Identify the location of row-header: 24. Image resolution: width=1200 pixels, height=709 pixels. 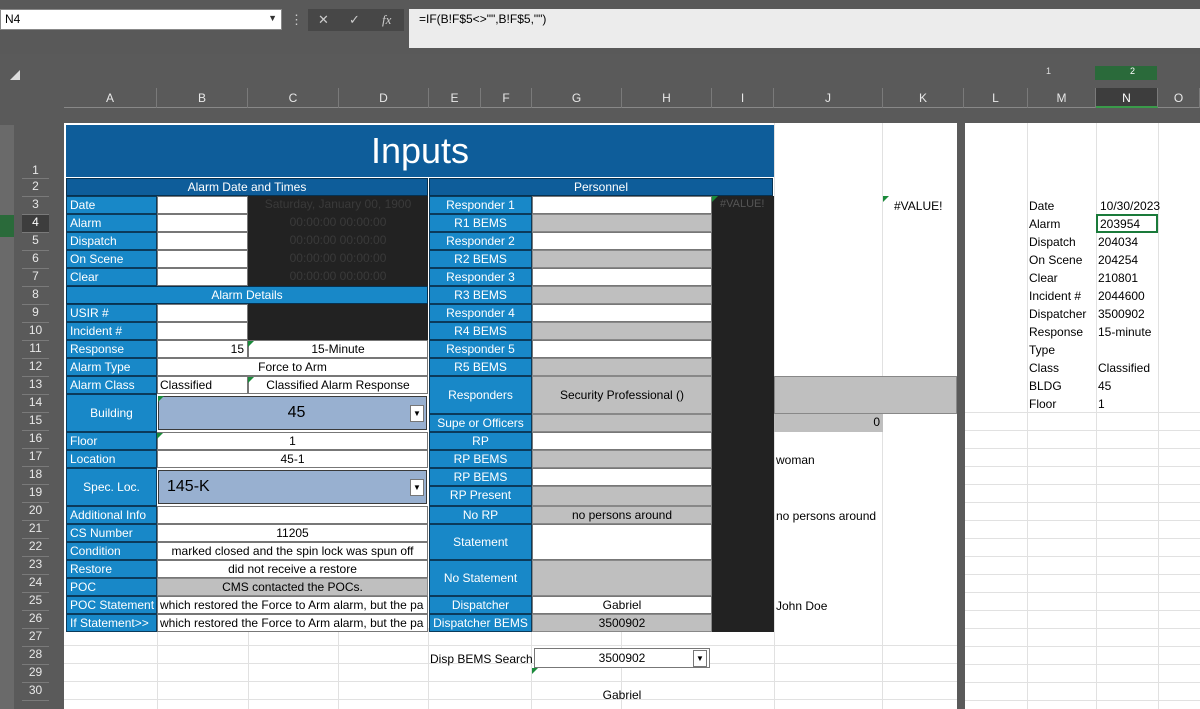
(35, 584).